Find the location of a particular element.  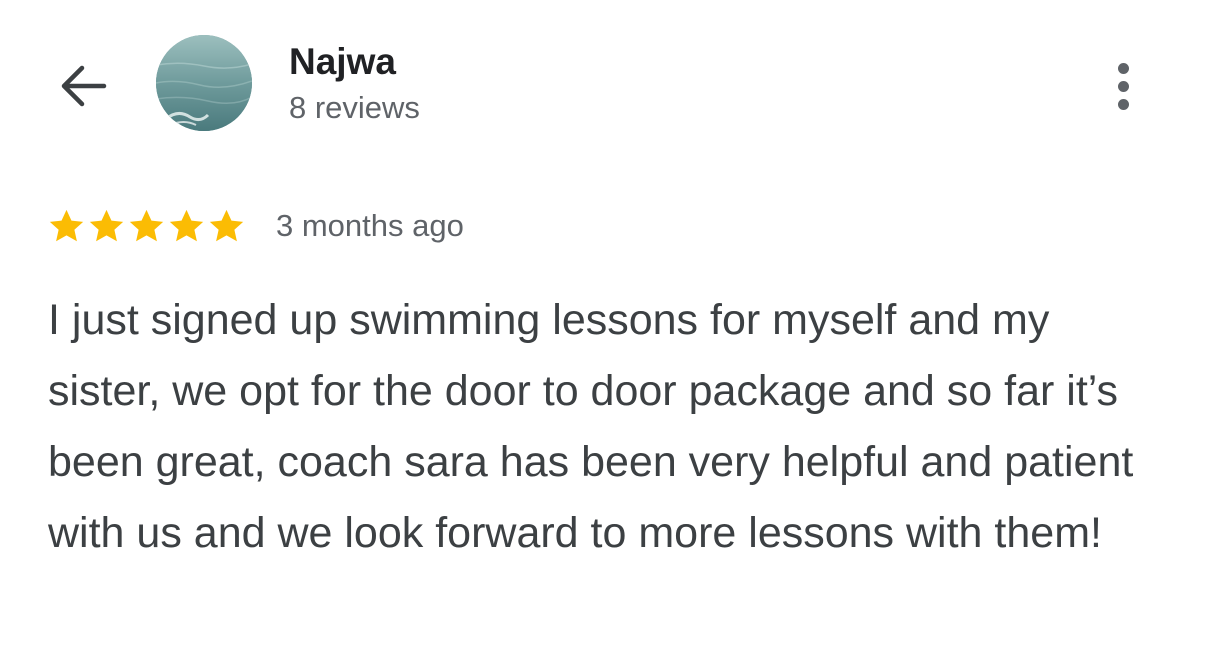

star-rating is located at coordinates (146, 226).